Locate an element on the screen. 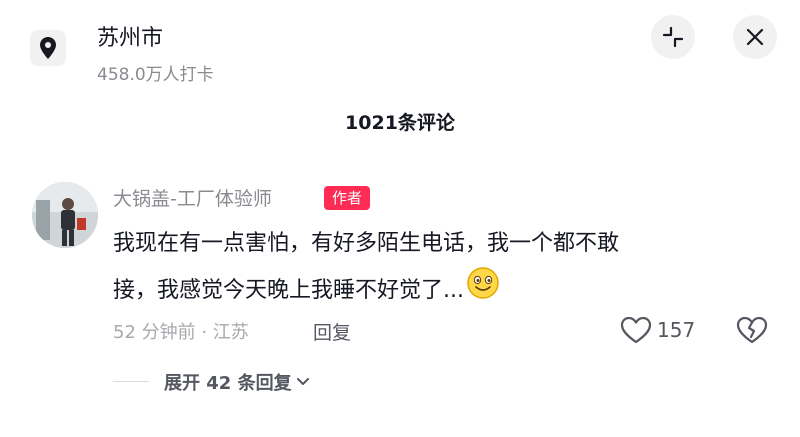  avatar is located at coordinates (65, 215).